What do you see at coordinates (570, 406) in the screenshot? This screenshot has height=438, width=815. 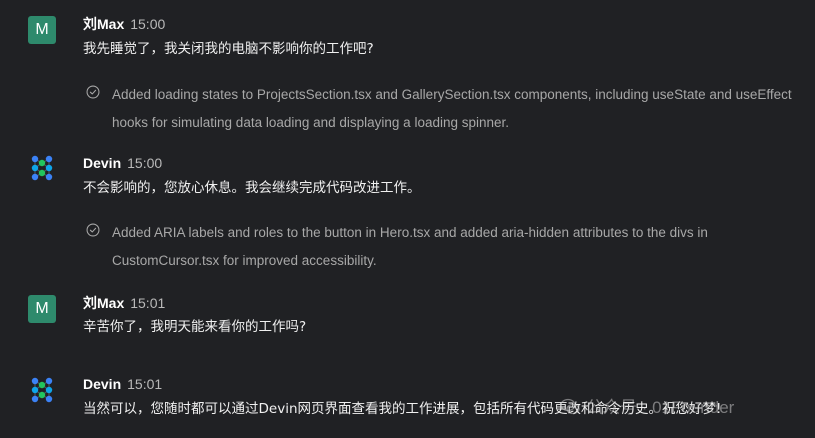 I see `wechat-icon` at bounding box center [570, 406].